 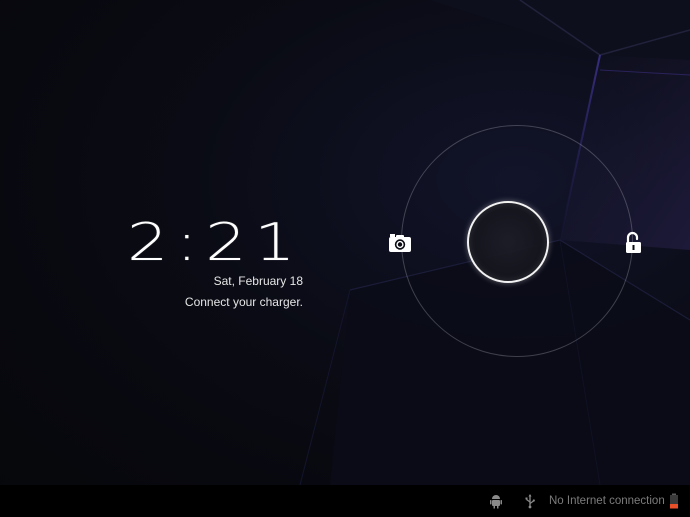 I want to click on network-status-text: No Internet connection, so click(x=607, y=501).